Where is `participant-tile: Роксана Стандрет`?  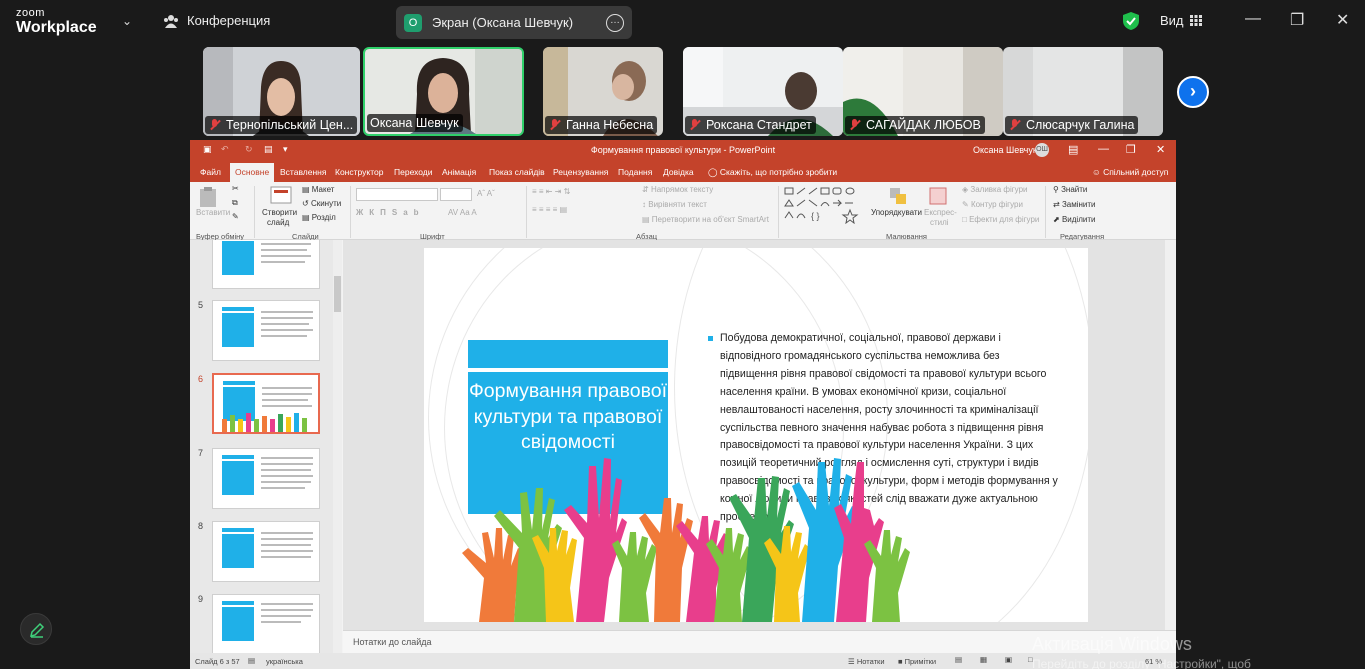 participant-tile: Роксана Стандрет is located at coordinates (763, 91).